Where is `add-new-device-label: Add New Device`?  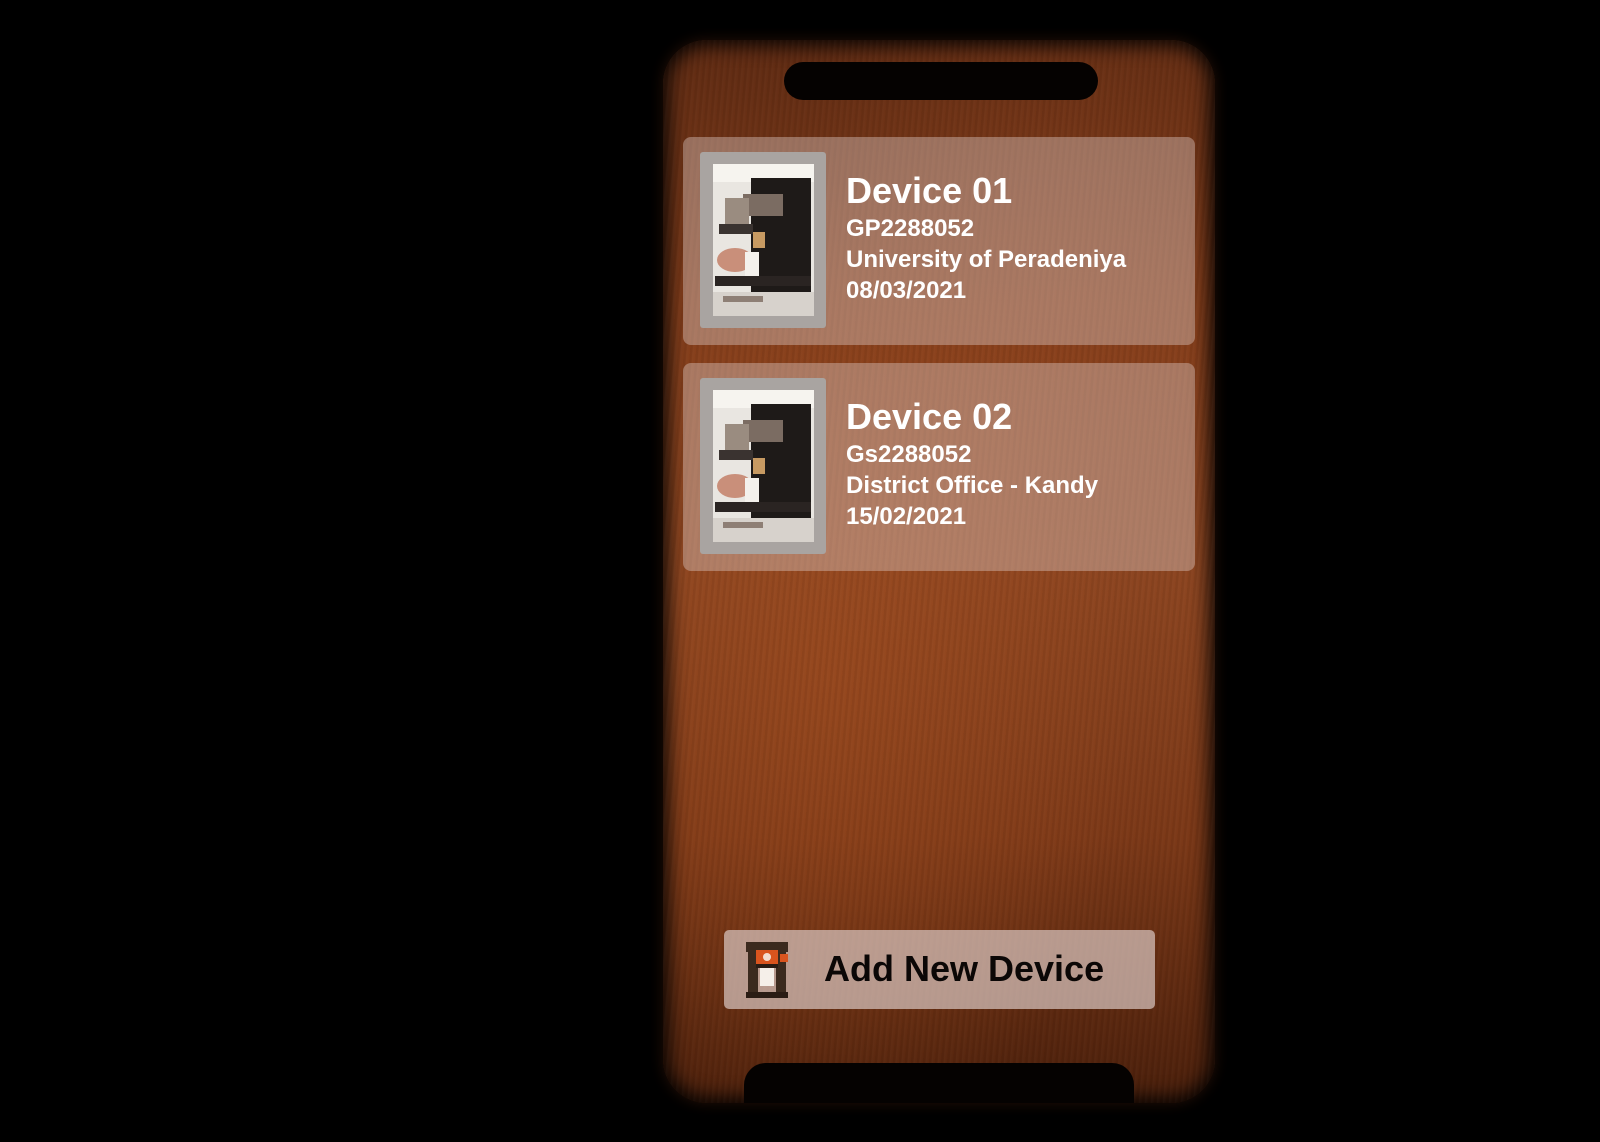
add-new-device-label: Add New Device is located at coordinates (964, 968).